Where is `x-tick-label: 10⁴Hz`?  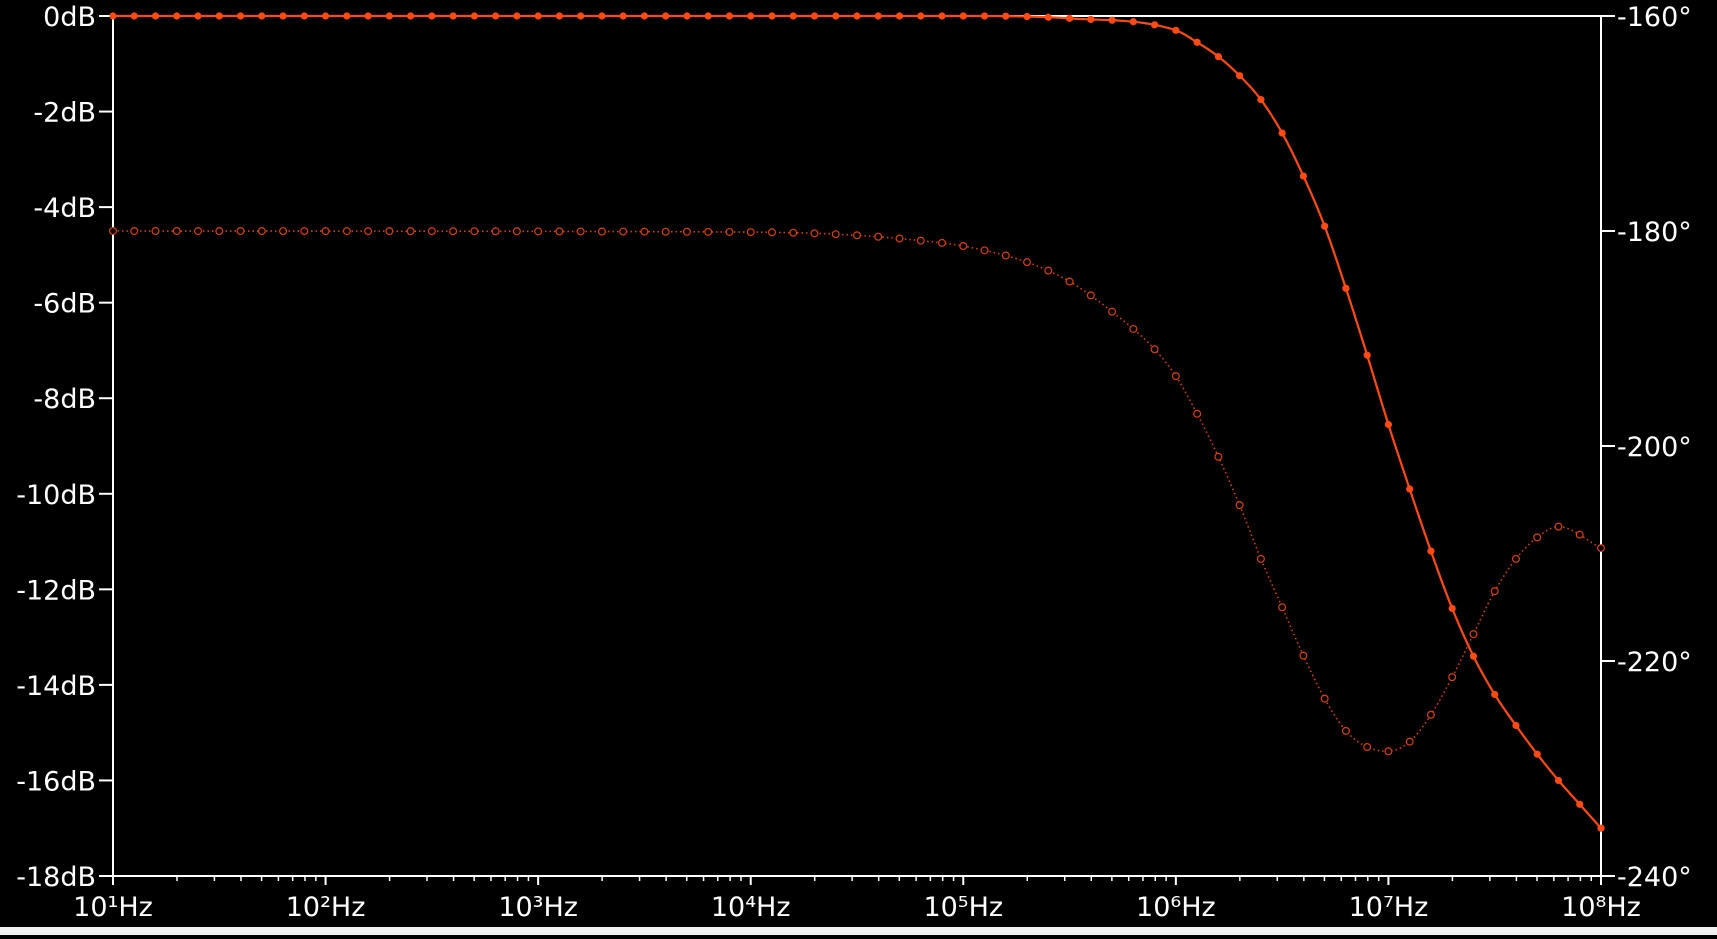
x-tick-label: 10⁴Hz is located at coordinates (751, 907).